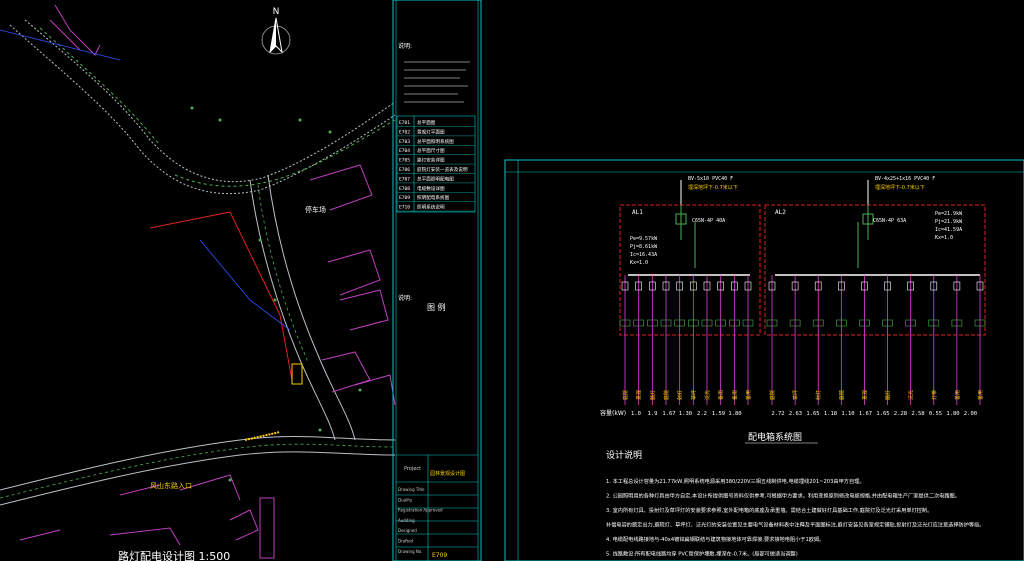  Describe the element at coordinates (405, 499) in the screenshot. I see `title-block-row: Quality` at that location.